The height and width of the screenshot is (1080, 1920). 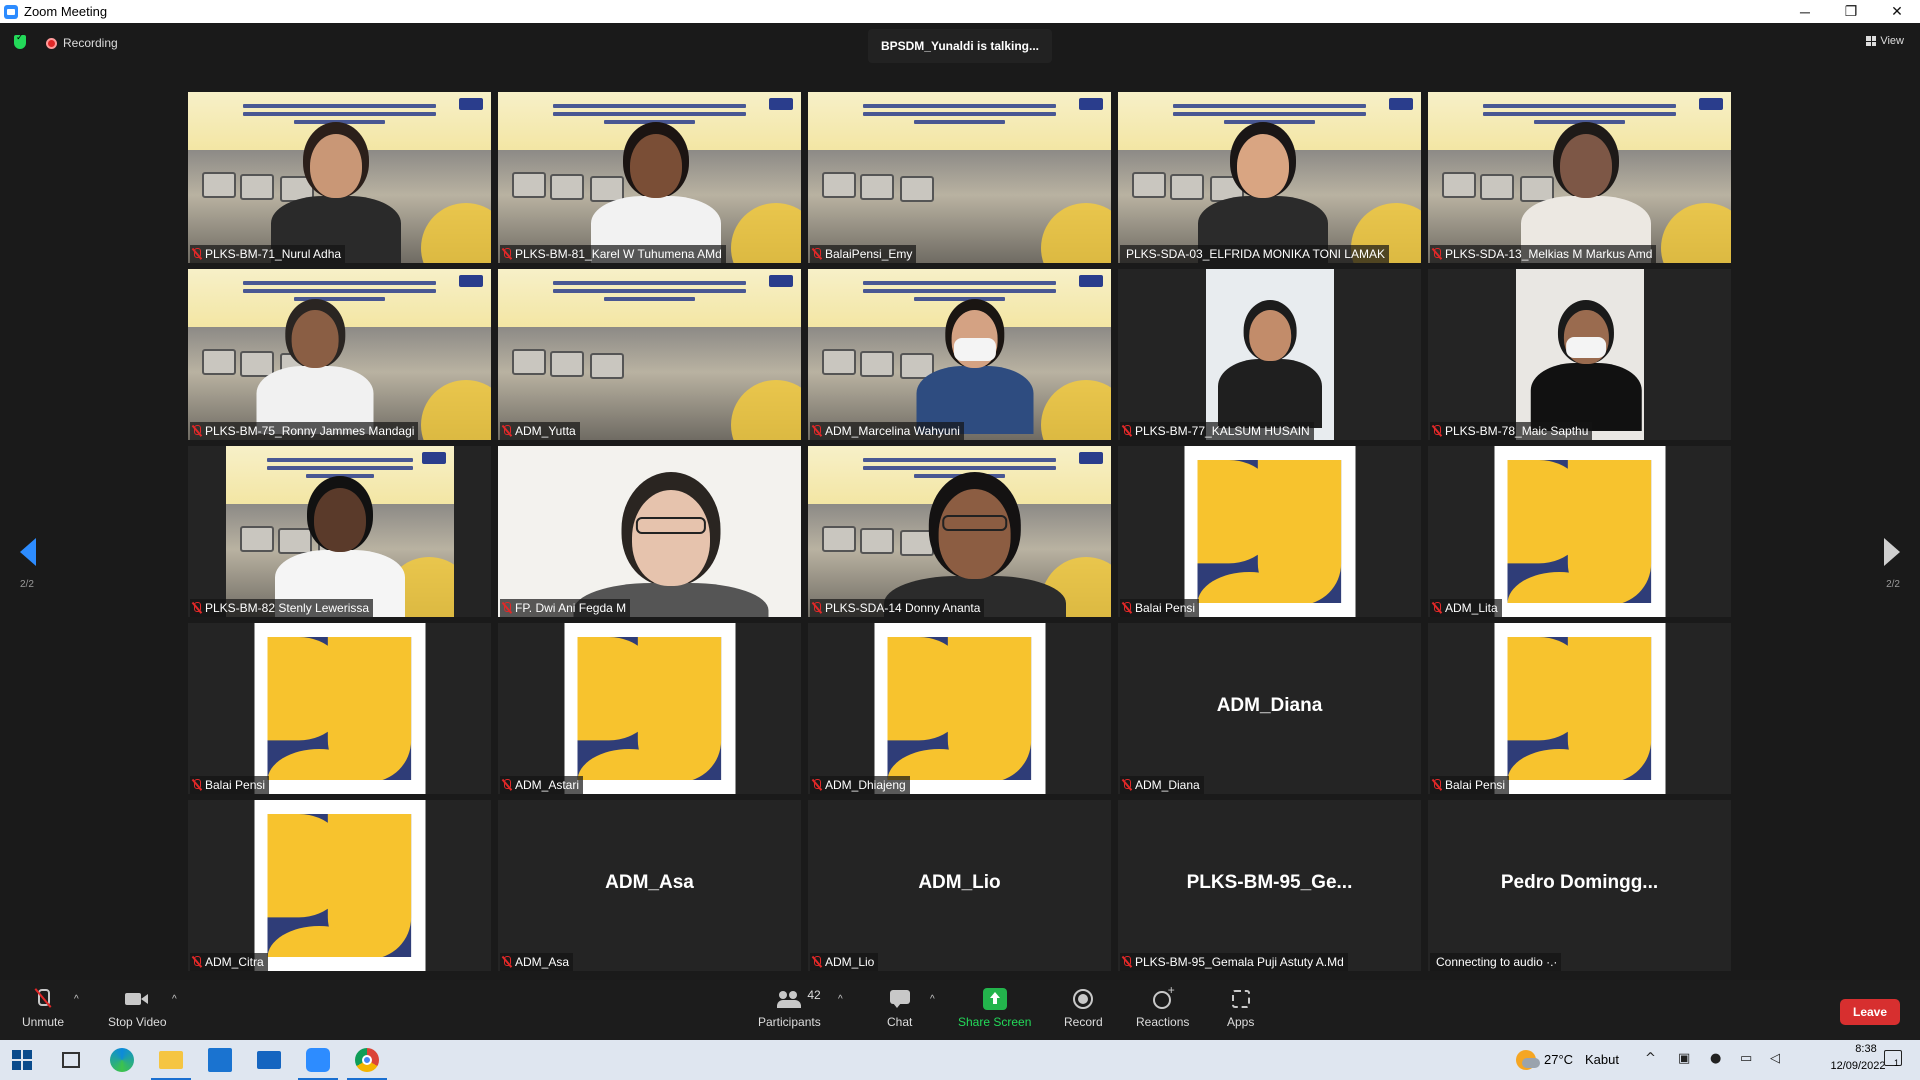 What do you see at coordinates (1269, 354) in the screenshot?
I see `participant-tile: PLKS-BM-77_KALSUM HUSAIN` at bounding box center [1269, 354].